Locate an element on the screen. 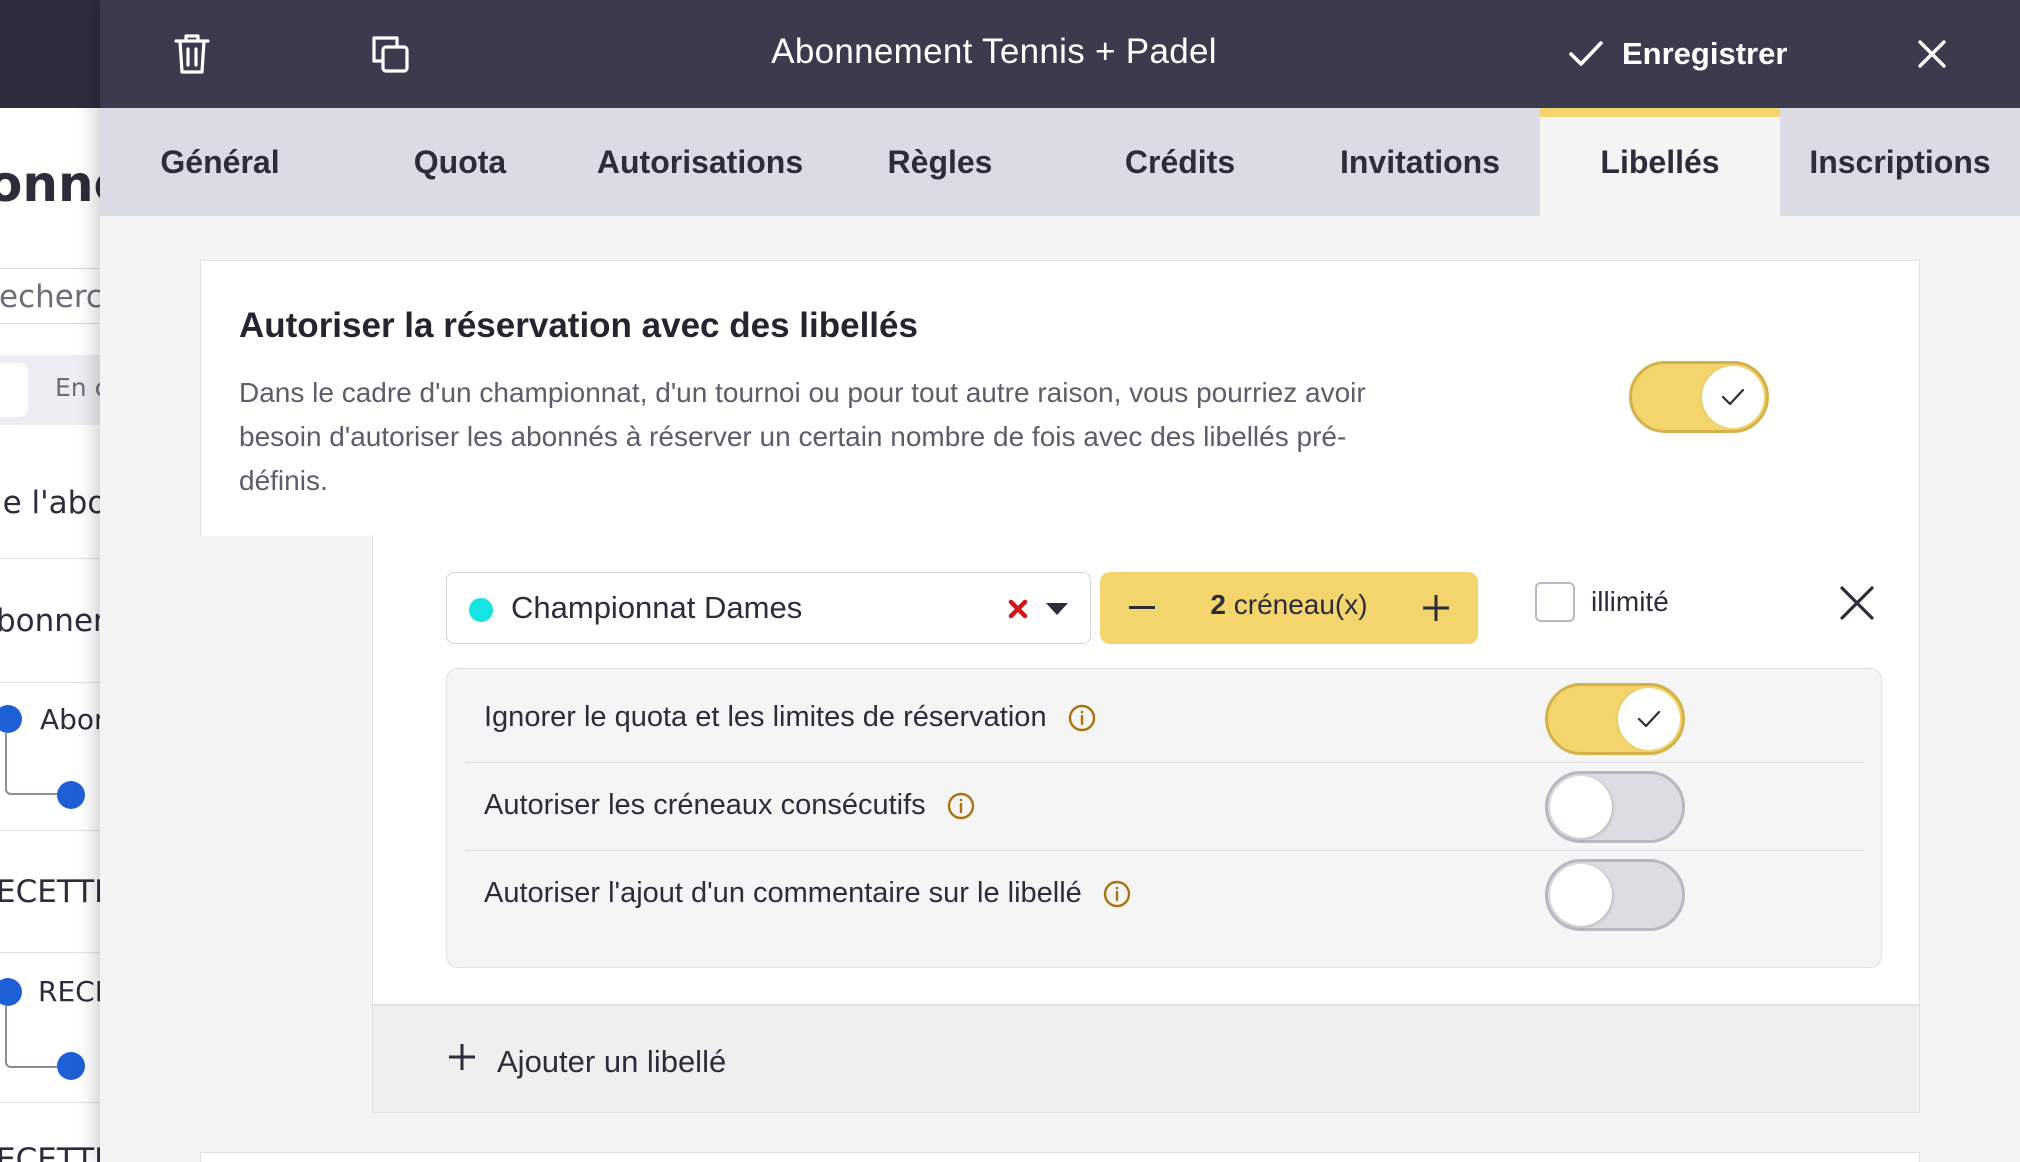 This screenshot has width=2020, height=1162. close-modal-button is located at coordinates (1932, 54).